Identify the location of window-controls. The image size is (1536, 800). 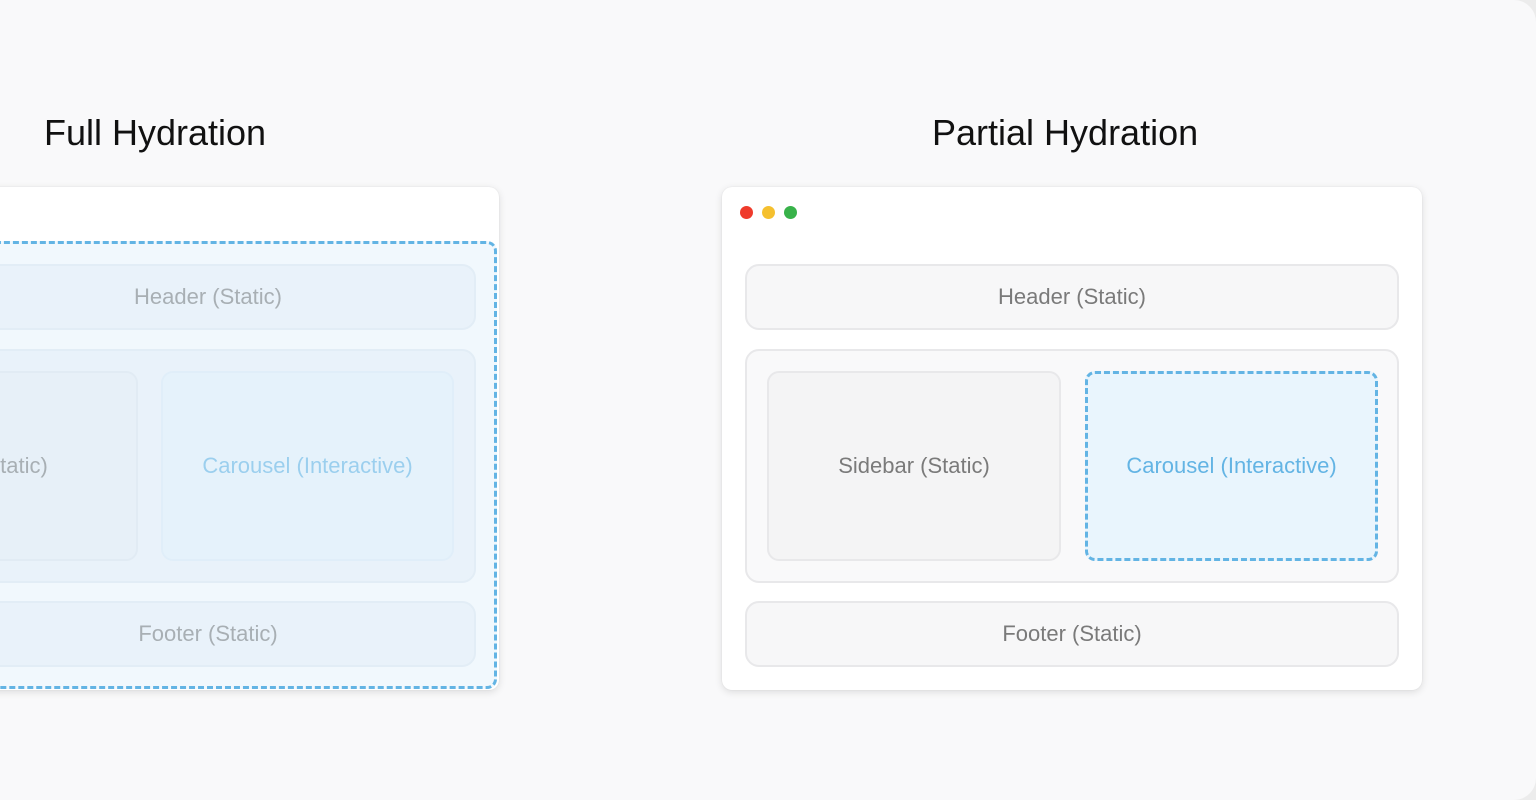
(768, 212).